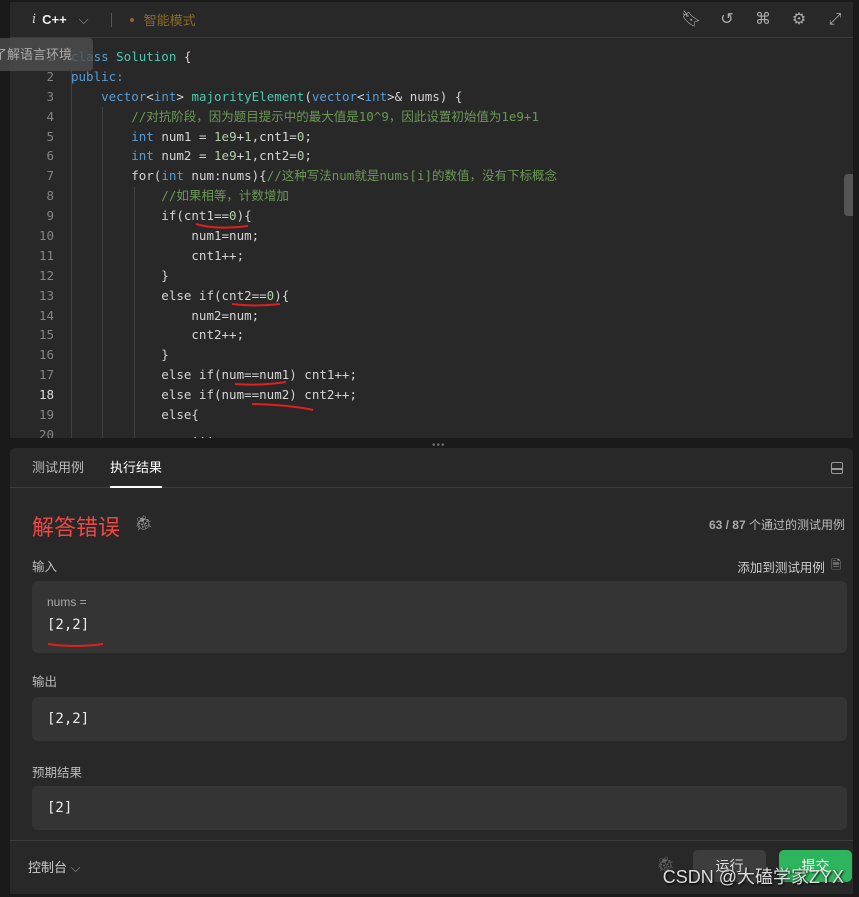 The image size is (859, 897). I want to click on settings-icon: ⚙, so click(799, 20).